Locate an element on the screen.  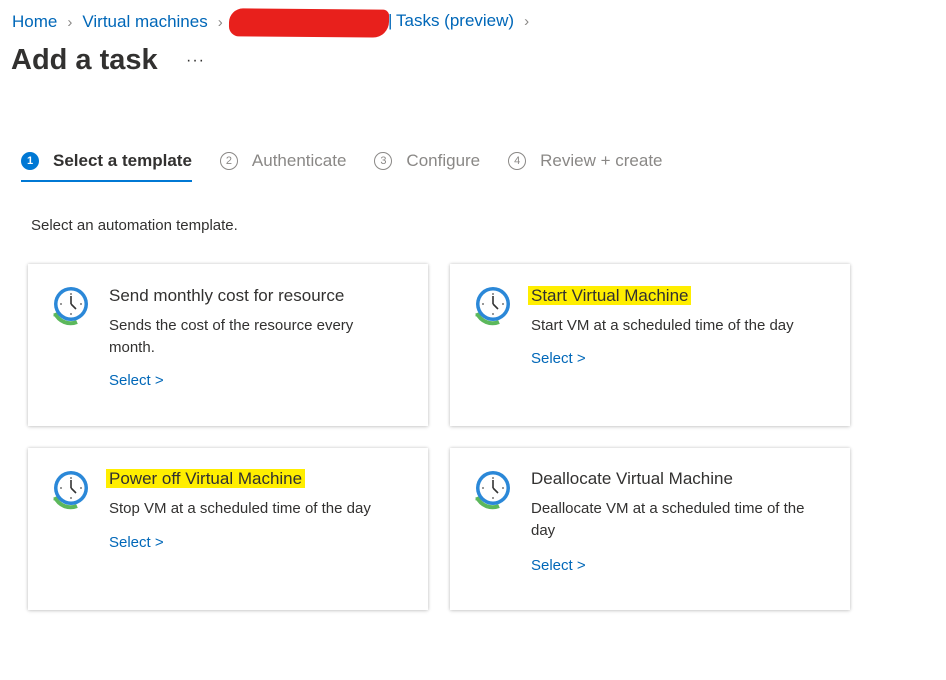
breadcrumb-home-link: Home is located at coordinates (34, 22).